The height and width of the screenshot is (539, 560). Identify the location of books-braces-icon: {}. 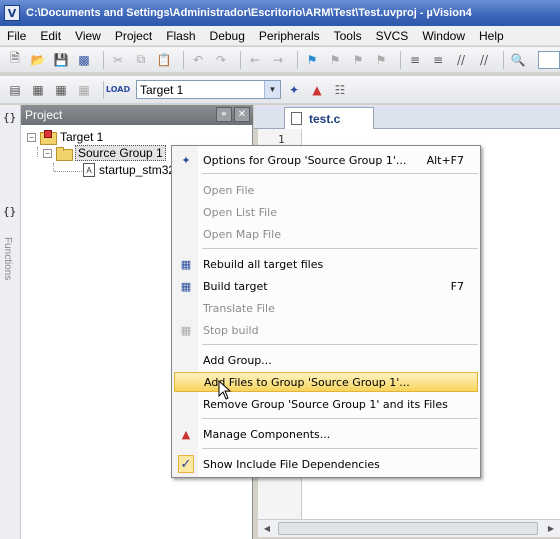
(9, 117).